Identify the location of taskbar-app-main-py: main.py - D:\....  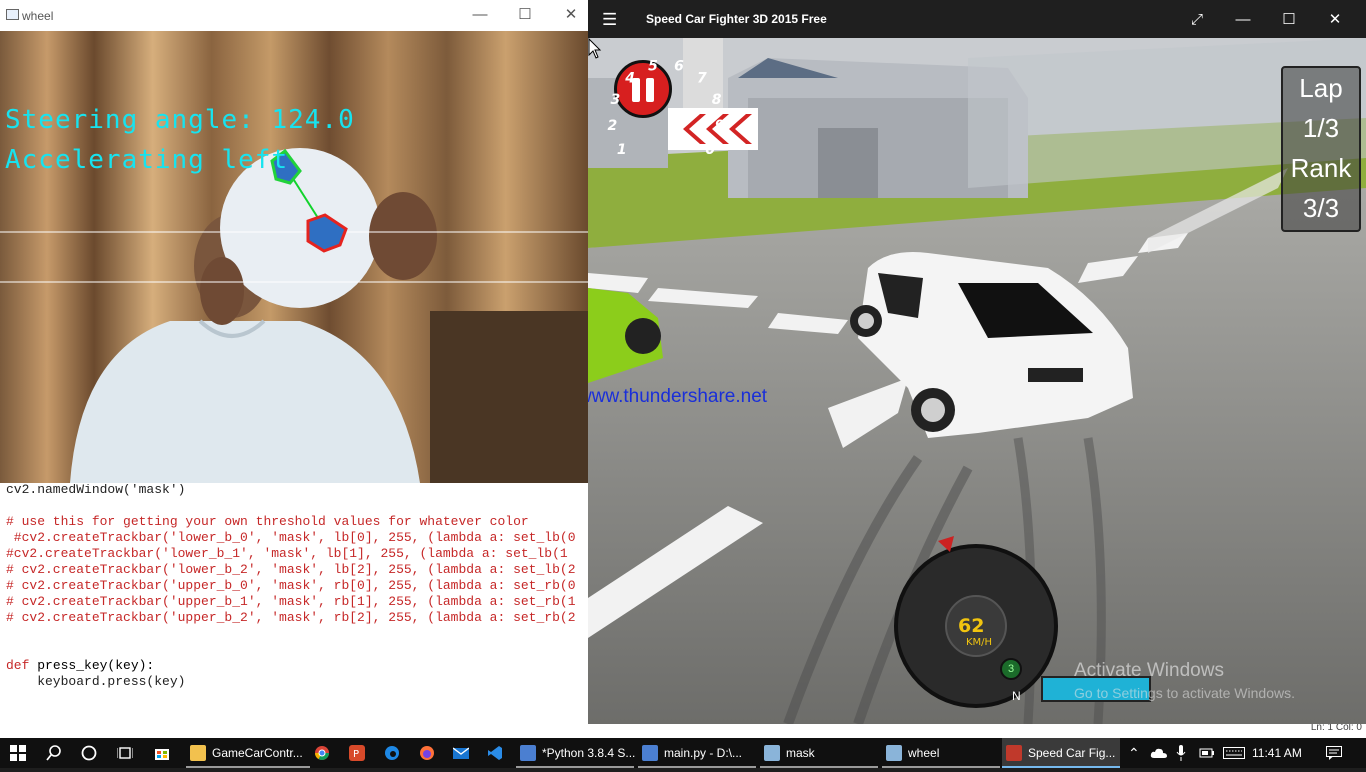
(697, 753).